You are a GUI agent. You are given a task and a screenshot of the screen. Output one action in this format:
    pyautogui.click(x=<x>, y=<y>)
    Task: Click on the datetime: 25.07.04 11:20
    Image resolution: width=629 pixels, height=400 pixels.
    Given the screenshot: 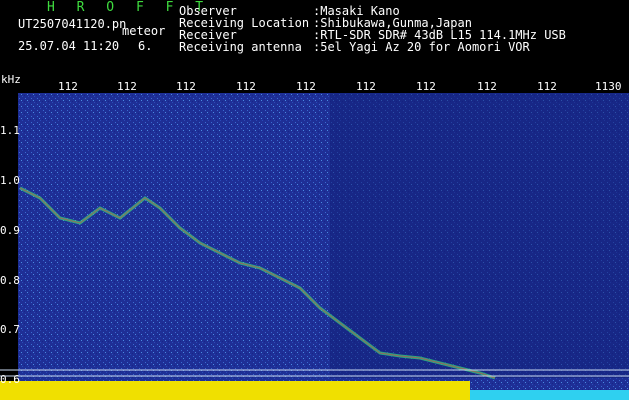 What is the action you would take?
    pyautogui.click(x=69, y=46)
    